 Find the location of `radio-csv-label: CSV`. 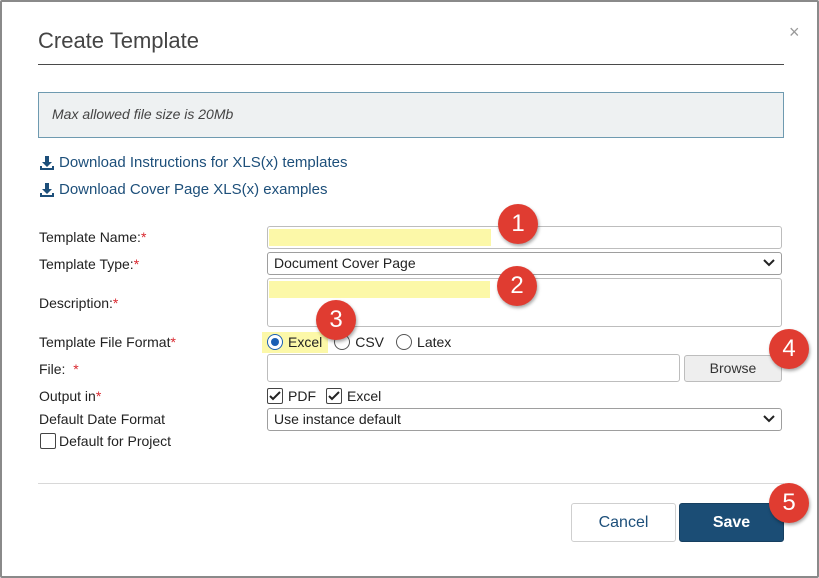

radio-csv-label: CSV is located at coordinates (370, 342).